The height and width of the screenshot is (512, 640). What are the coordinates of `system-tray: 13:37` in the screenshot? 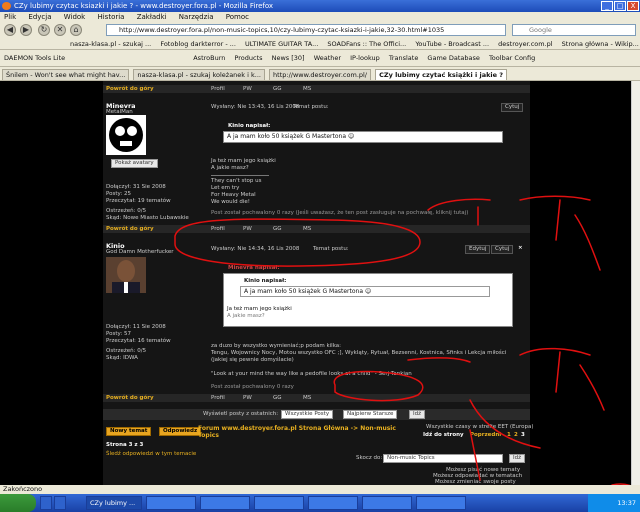 It's located at (614, 503).